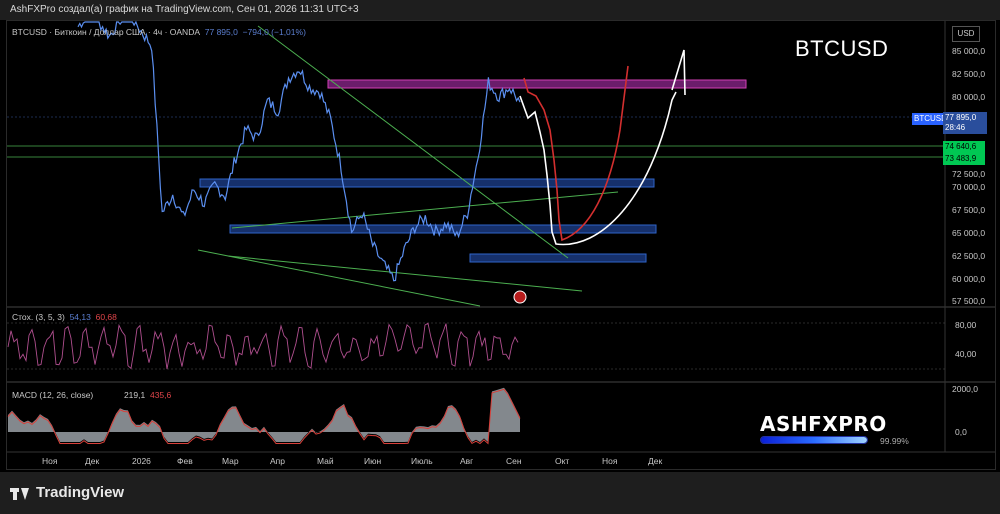 This screenshot has width=1000, height=514. What do you see at coordinates (80, 492) in the screenshot?
I see `tradingview-logo-text: TradingView` at bounding box center [80, 492].